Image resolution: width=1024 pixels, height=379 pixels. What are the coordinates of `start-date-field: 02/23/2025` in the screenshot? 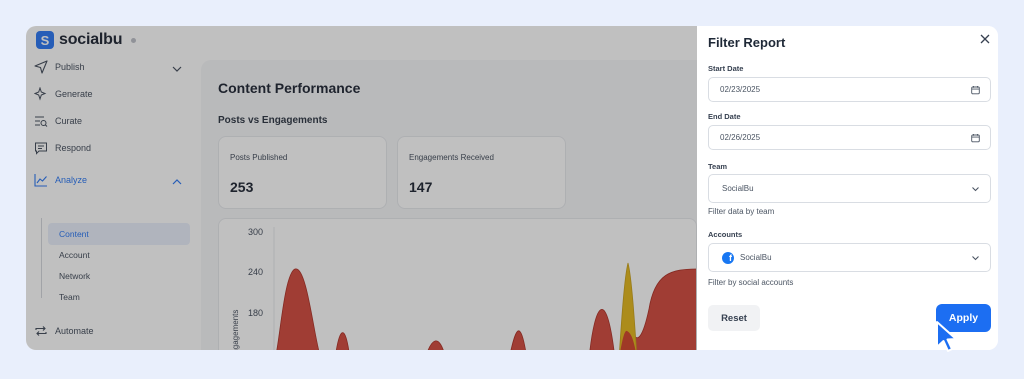 It's located at (849, 89).